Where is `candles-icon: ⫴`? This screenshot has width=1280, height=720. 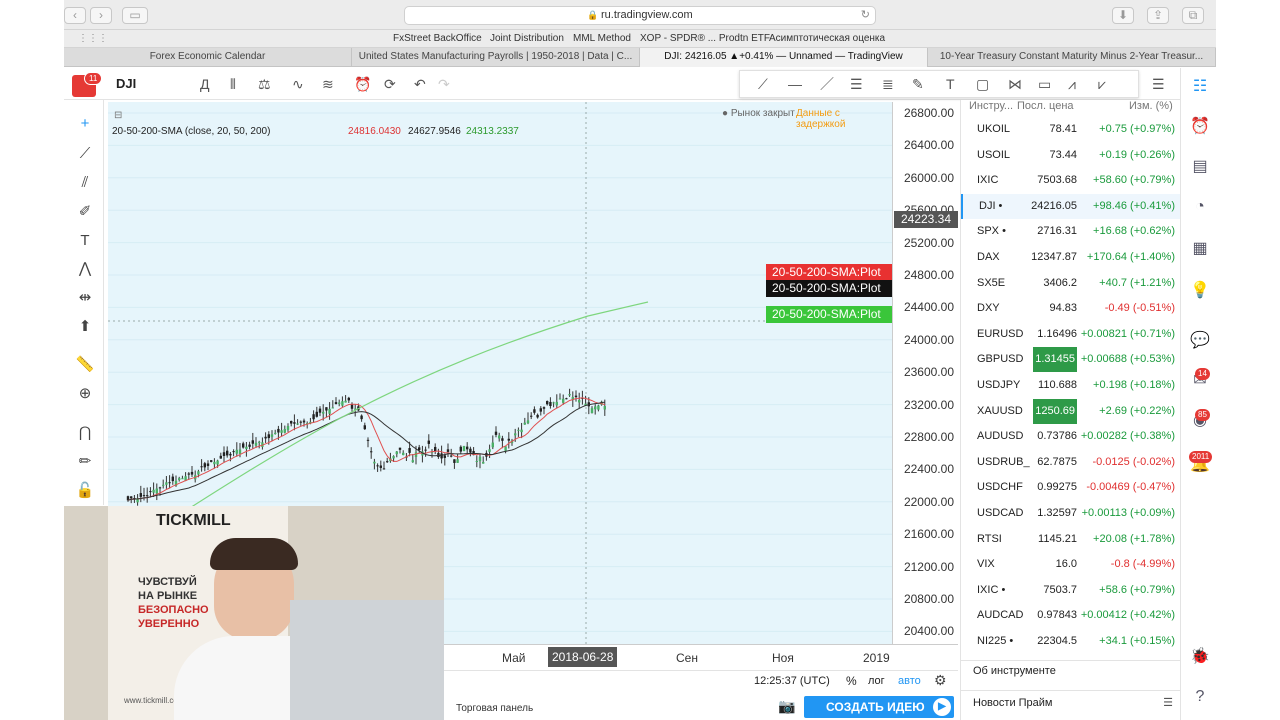
candles-icon: ⫴ is located at coordinates (233, 84).